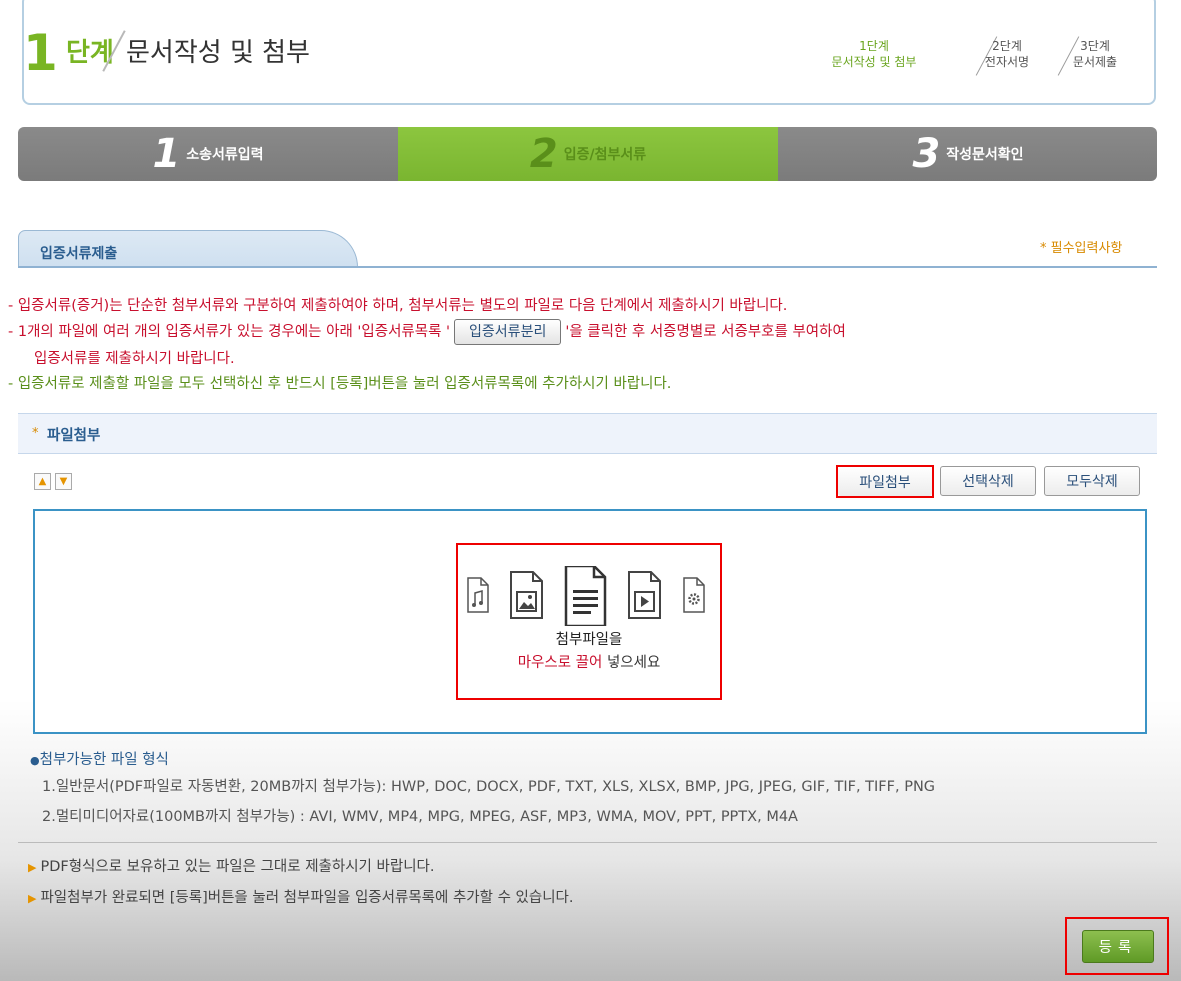  I want to click on page-title: 문서작성 및 첨부, so click(218, 53).